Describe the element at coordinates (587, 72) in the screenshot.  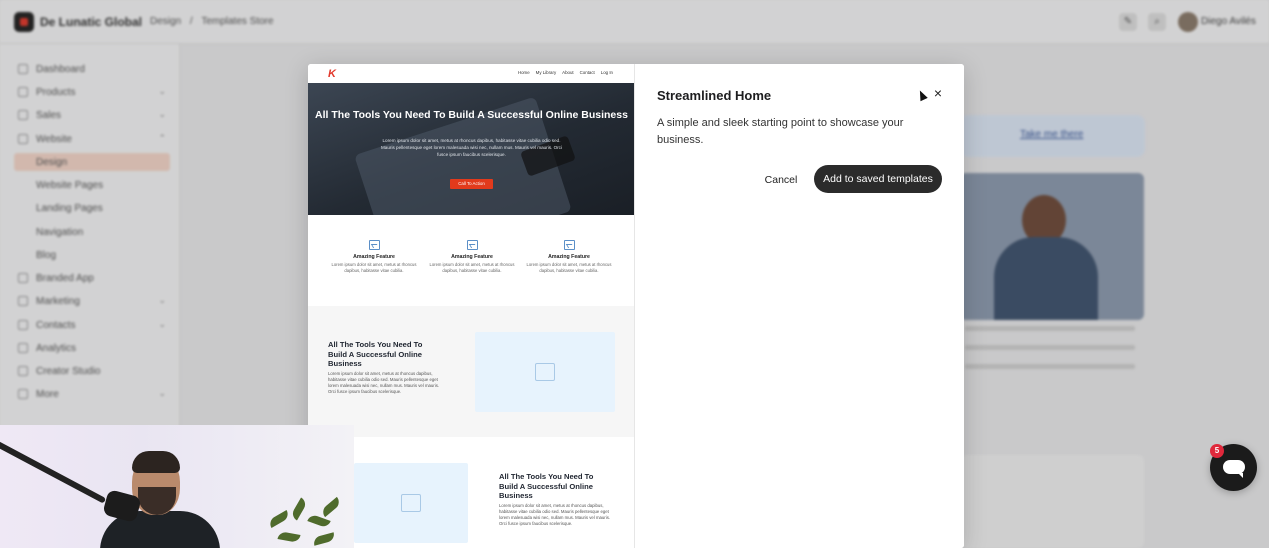
I see `preview-nav-link: Contact` at that location.